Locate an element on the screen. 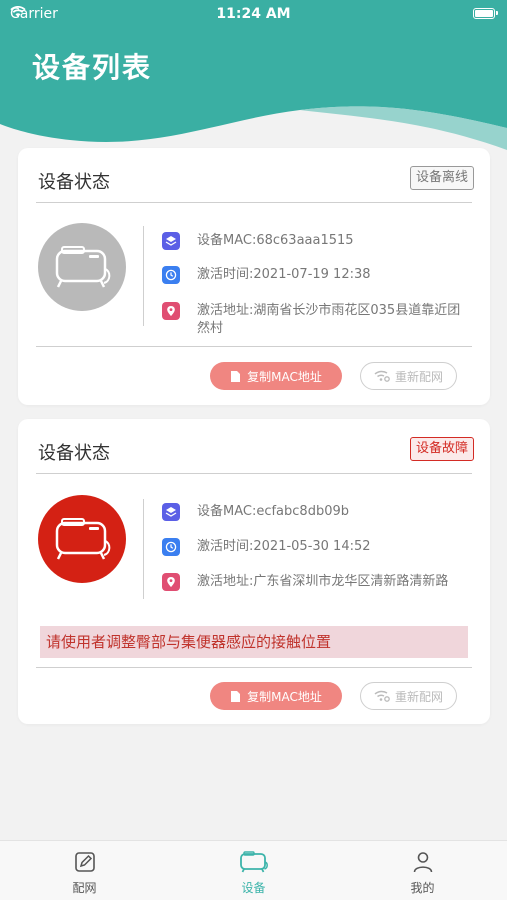 This screenshot has height=900, width=507. tab-label: 设备 is located at coordinates (253, 888).